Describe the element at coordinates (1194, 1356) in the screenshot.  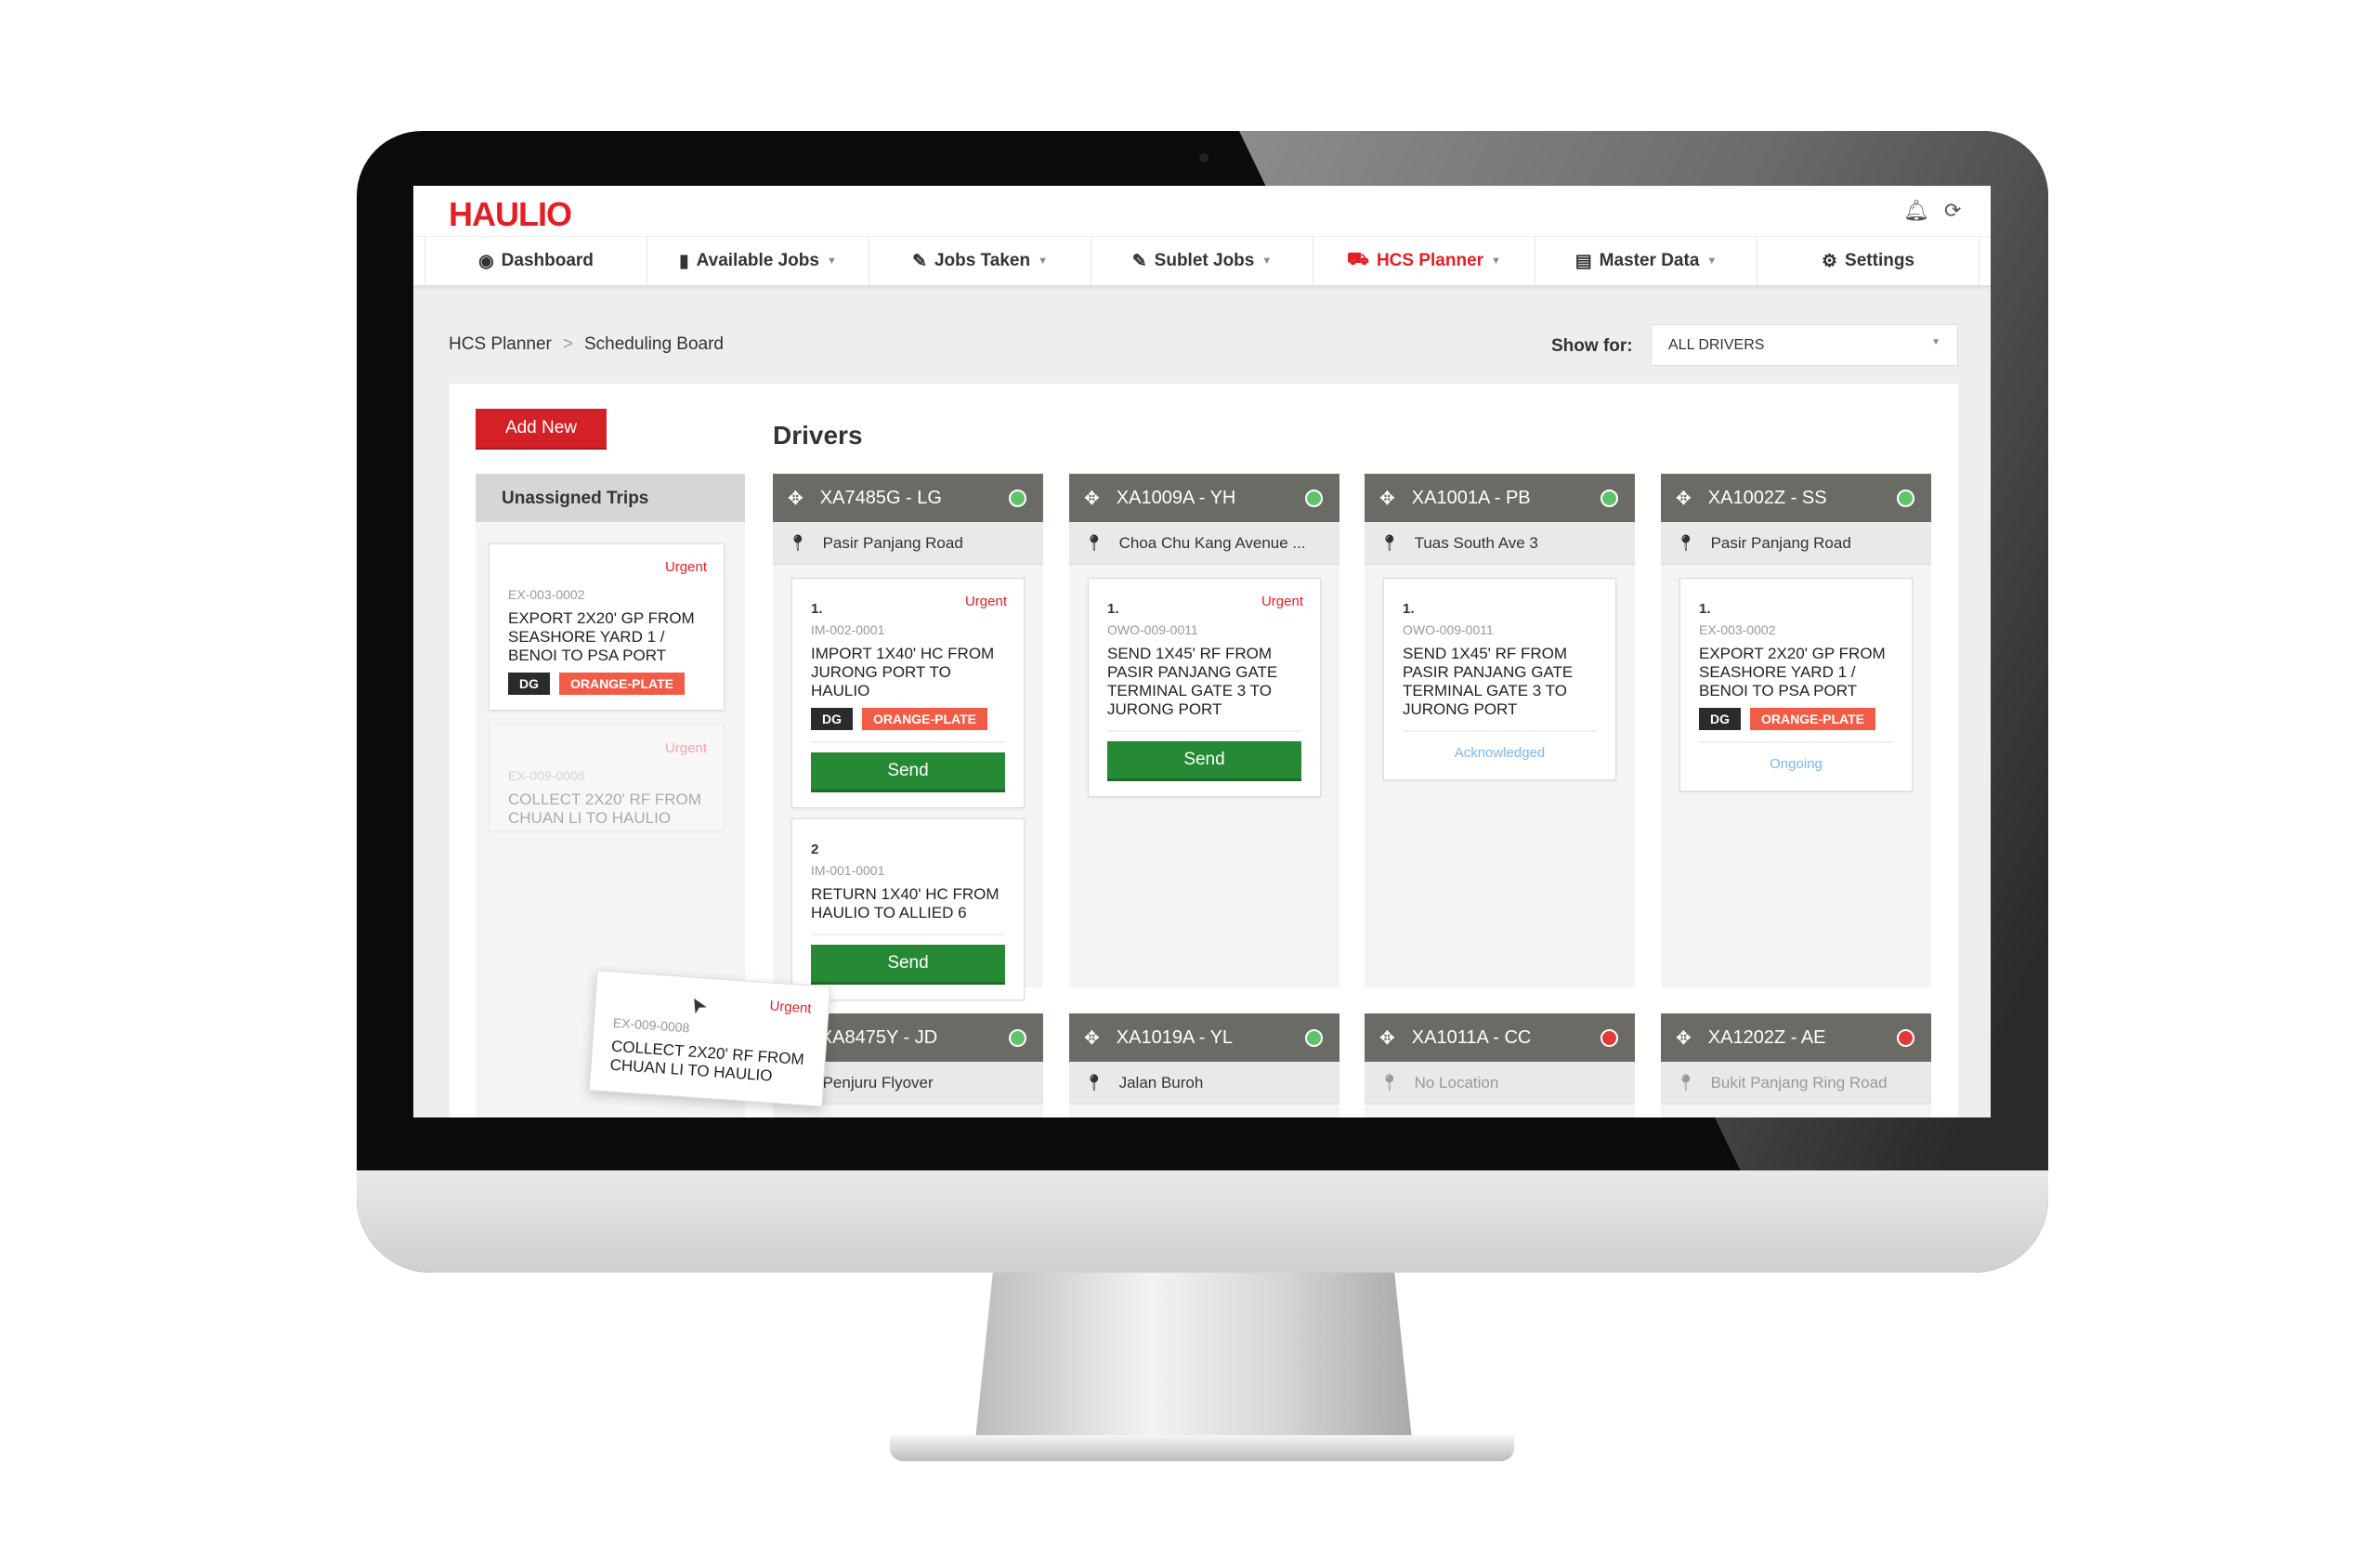
I see `monitor-stand` at that location.